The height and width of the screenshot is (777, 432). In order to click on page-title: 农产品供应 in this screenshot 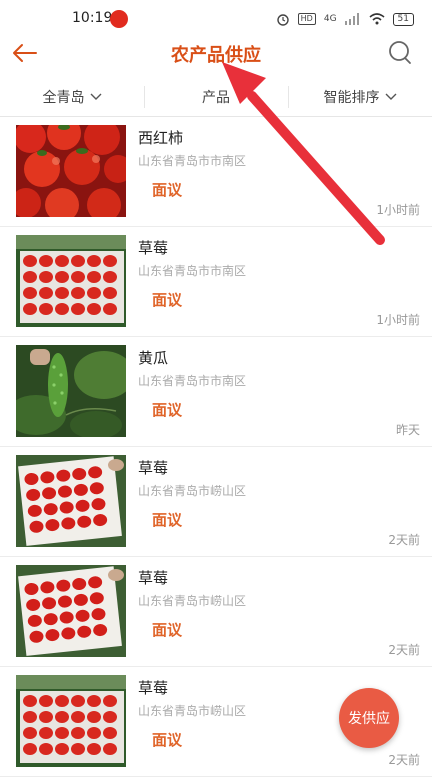, I will do `click(216, 55)`.